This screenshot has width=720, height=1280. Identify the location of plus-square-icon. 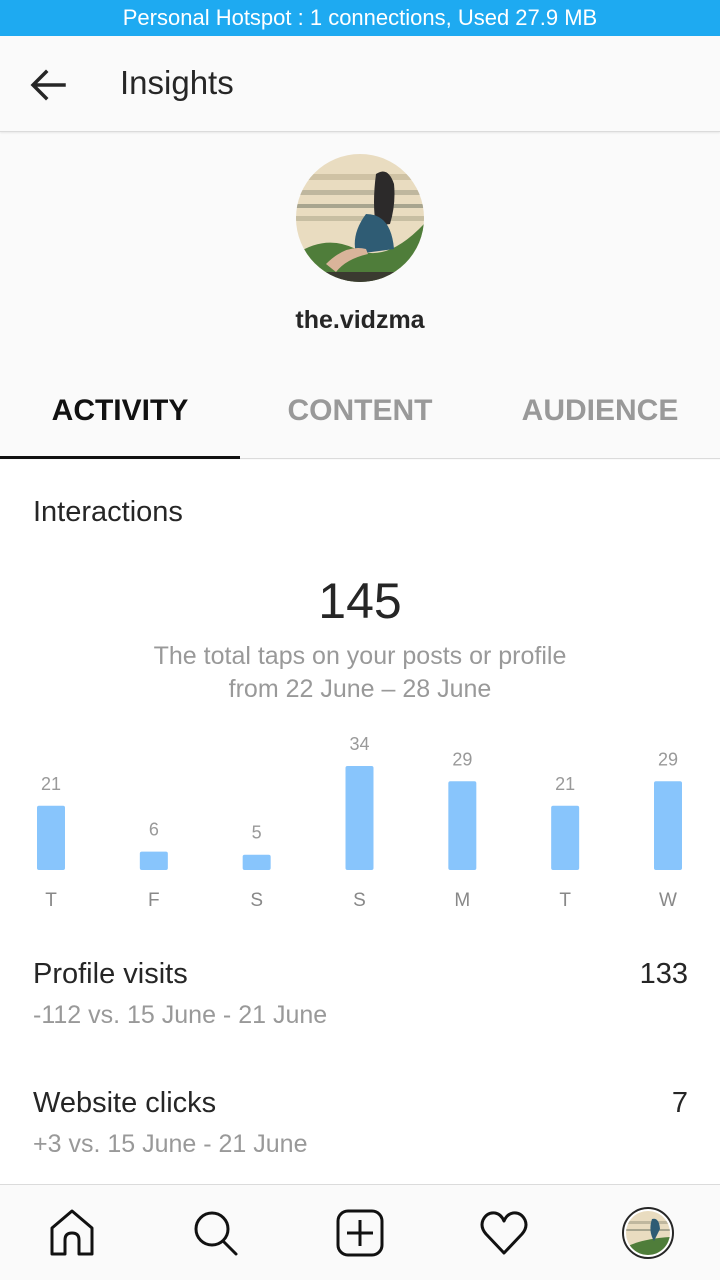
(360, 1232).